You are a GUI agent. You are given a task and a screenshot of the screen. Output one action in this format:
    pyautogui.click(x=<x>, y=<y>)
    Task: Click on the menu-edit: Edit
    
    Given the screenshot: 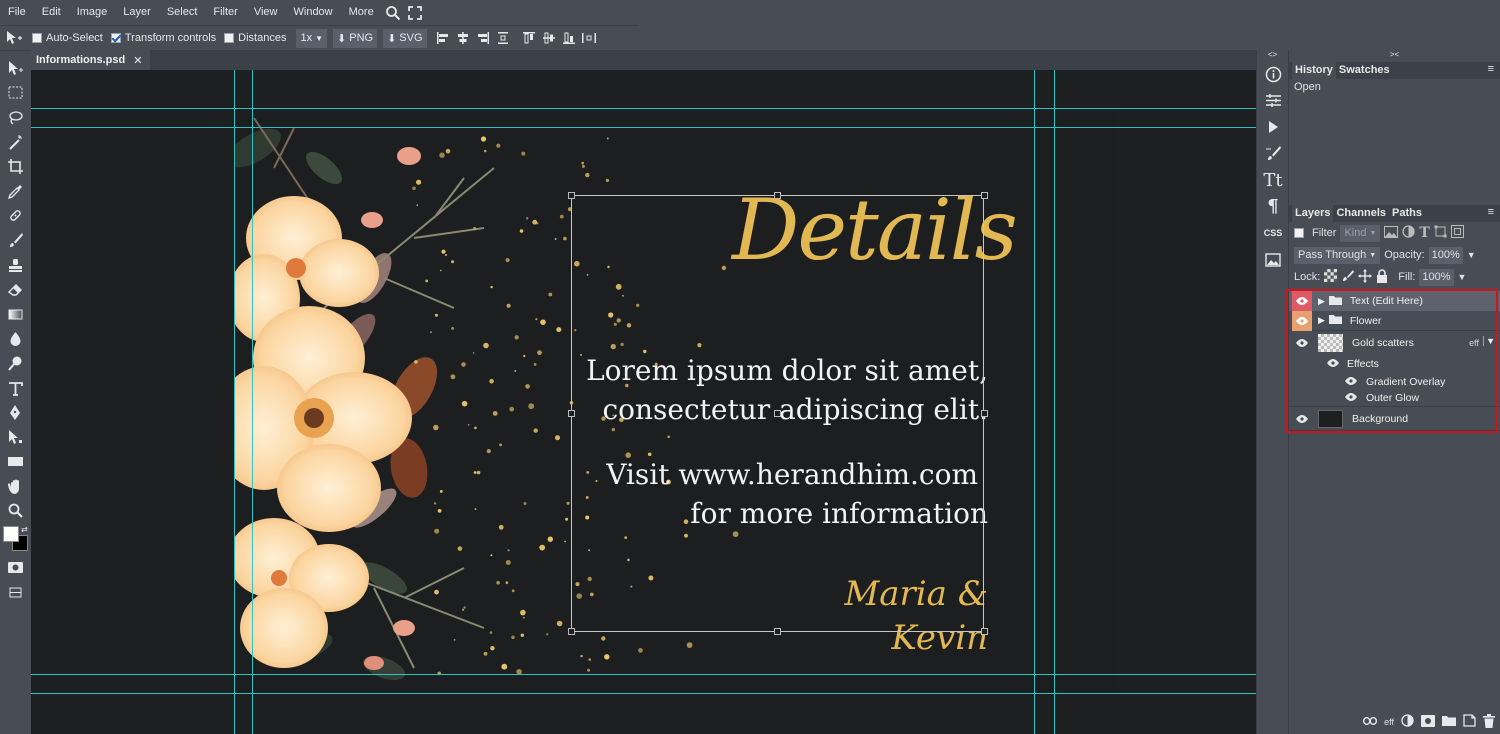 What is the action you would take?
    pyautogui.click(x=51, y=12)
    